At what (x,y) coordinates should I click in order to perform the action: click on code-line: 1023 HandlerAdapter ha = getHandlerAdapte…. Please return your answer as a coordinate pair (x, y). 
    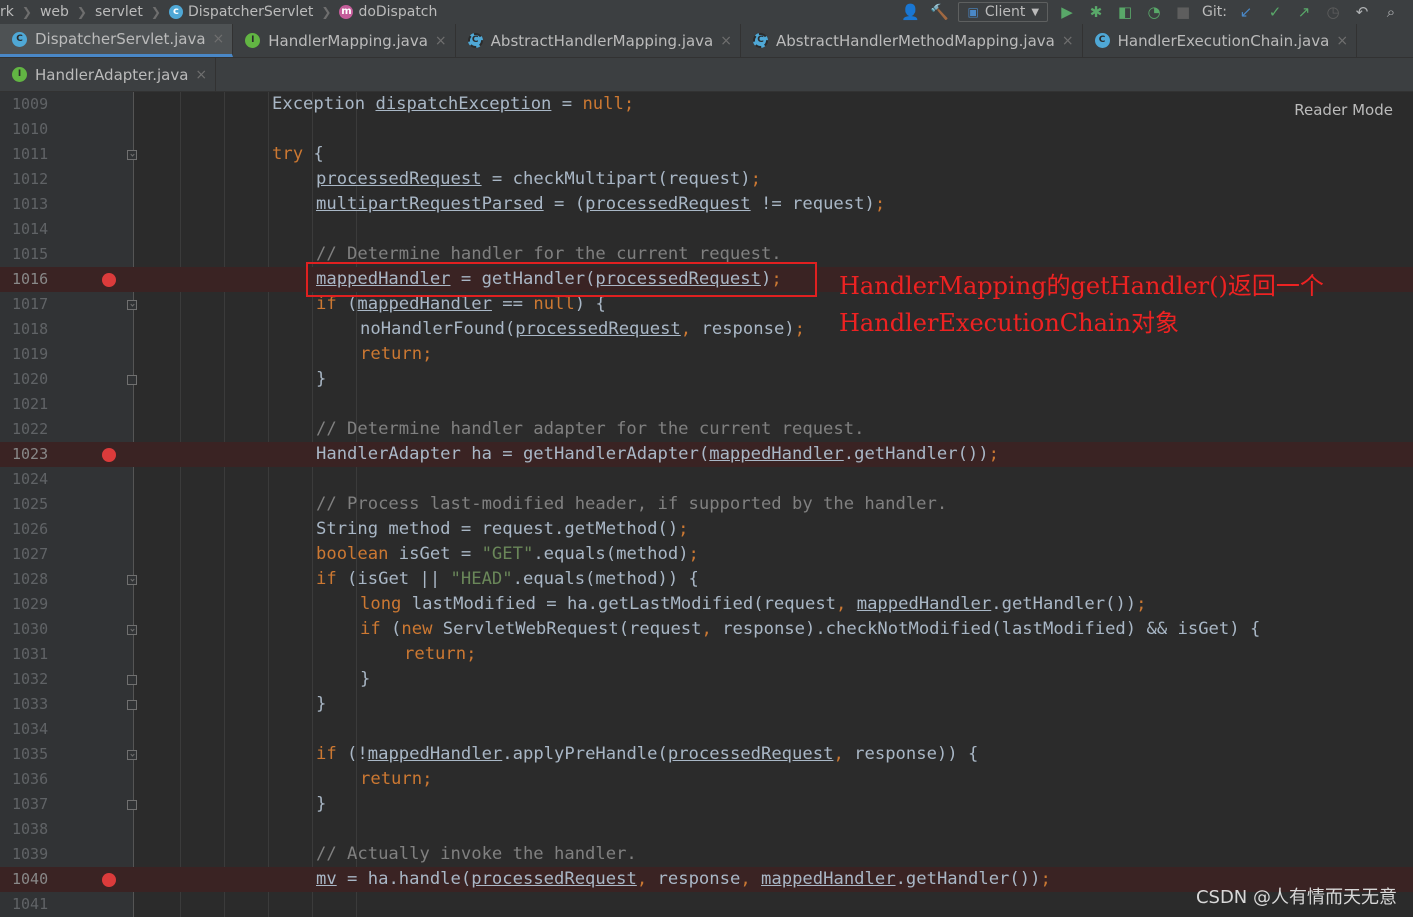
    Looking at the image, I should click on (706, 454).